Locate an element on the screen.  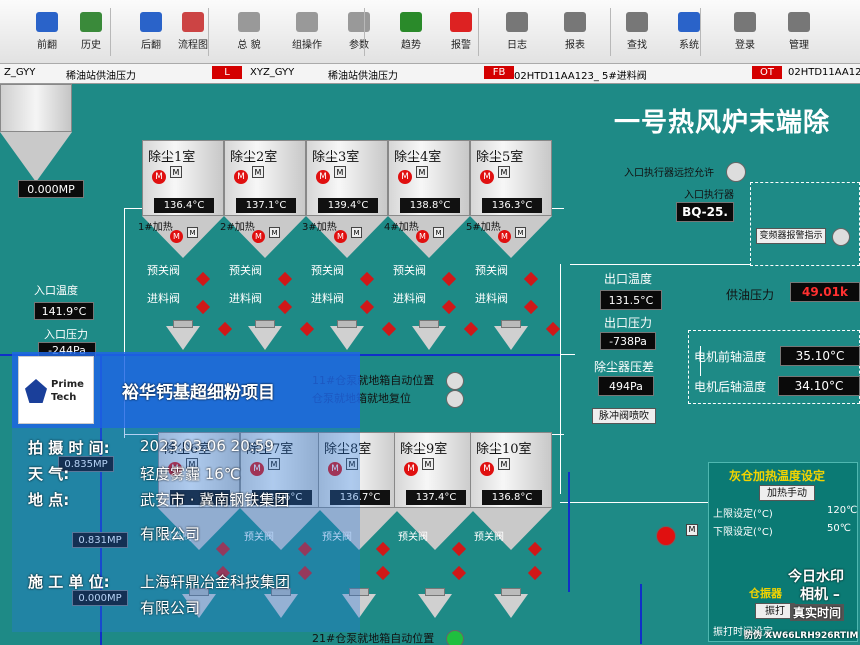
toolbar-button-grid: 总 貌 is located at coordinates (249, 33).